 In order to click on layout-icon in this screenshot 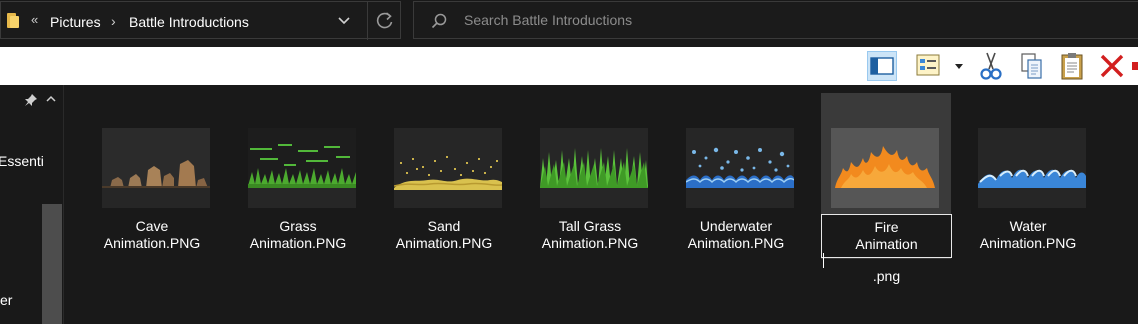, I will do `click(928, 65)`.